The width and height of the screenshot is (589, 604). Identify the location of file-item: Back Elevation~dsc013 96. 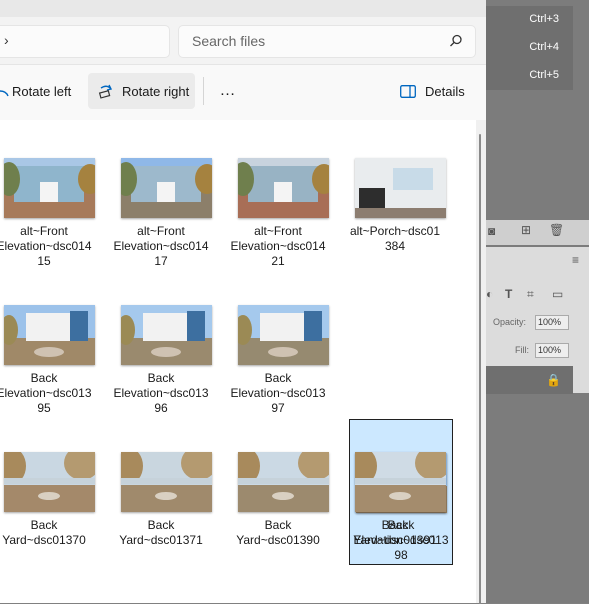
(161, 341).